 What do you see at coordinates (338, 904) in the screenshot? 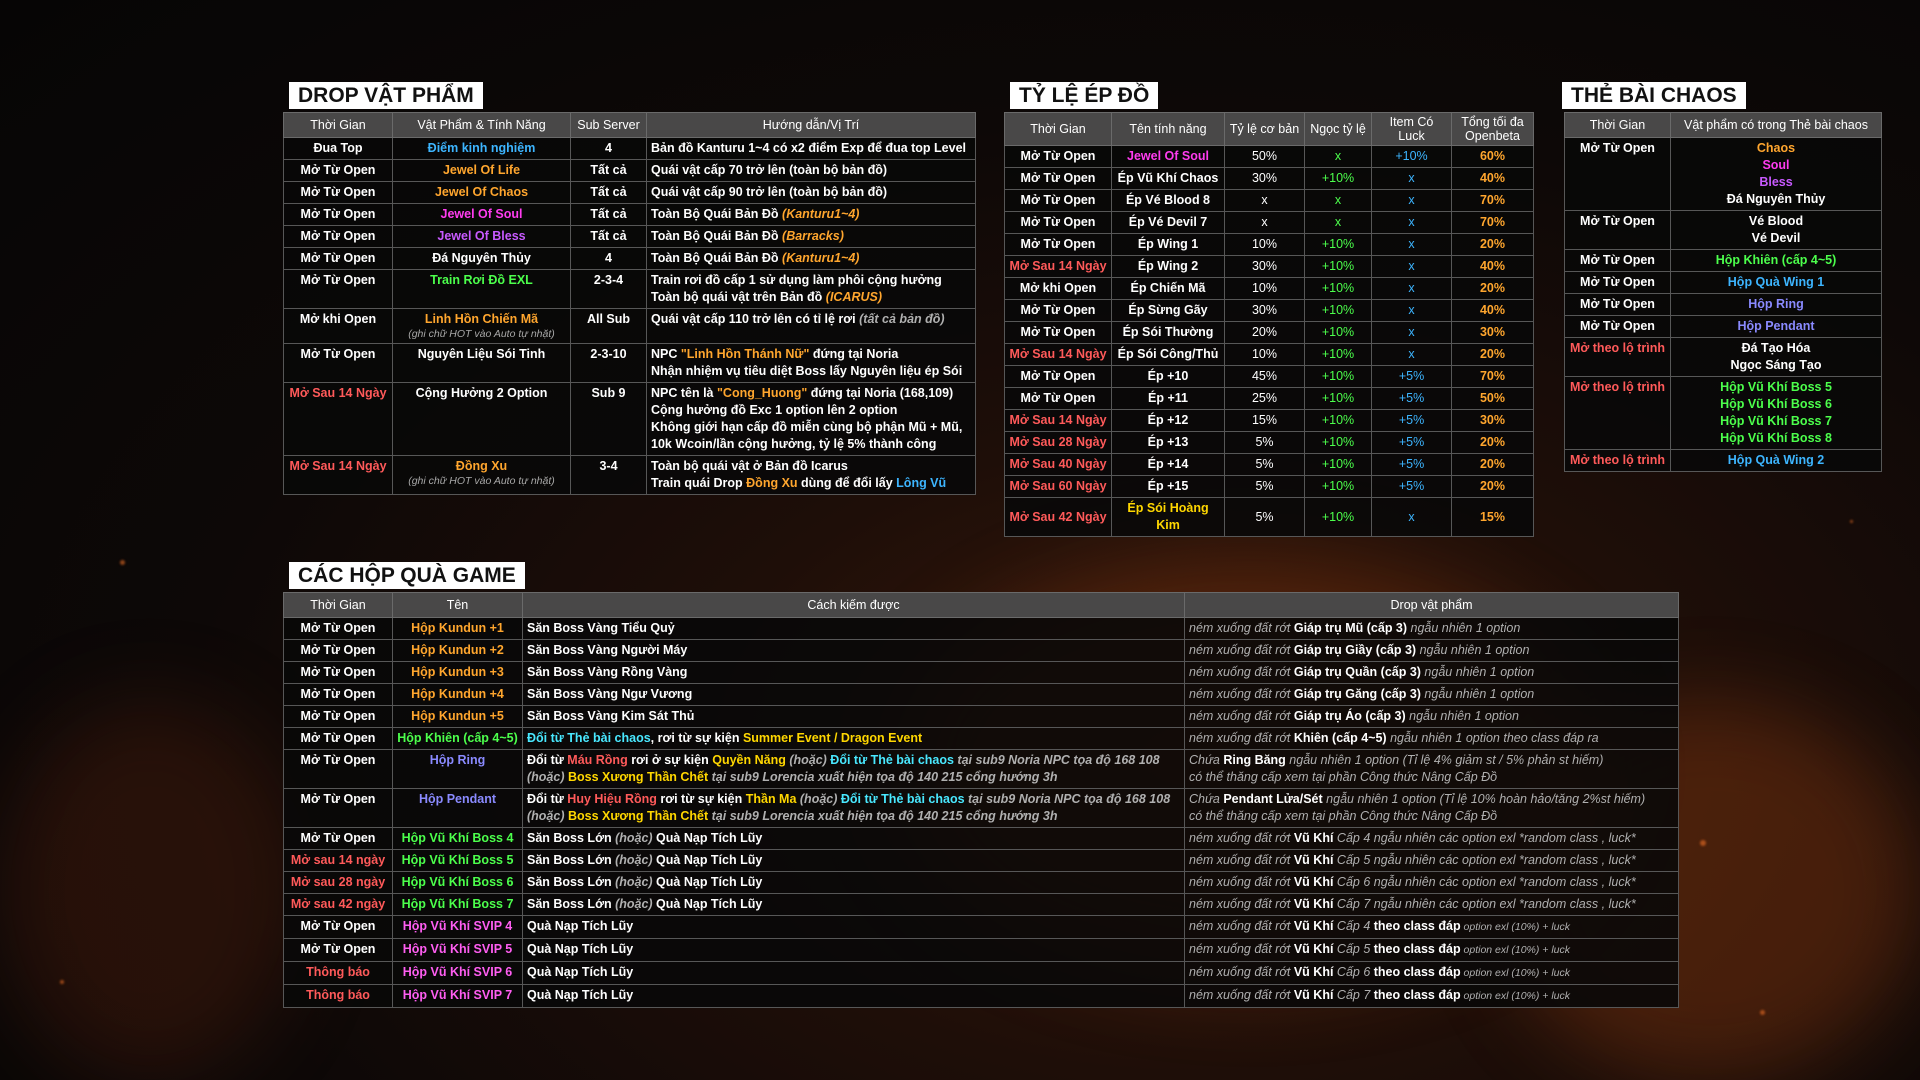
I see `time-cell: Mở sau 42 ngày` at bounding box center [338, 904].